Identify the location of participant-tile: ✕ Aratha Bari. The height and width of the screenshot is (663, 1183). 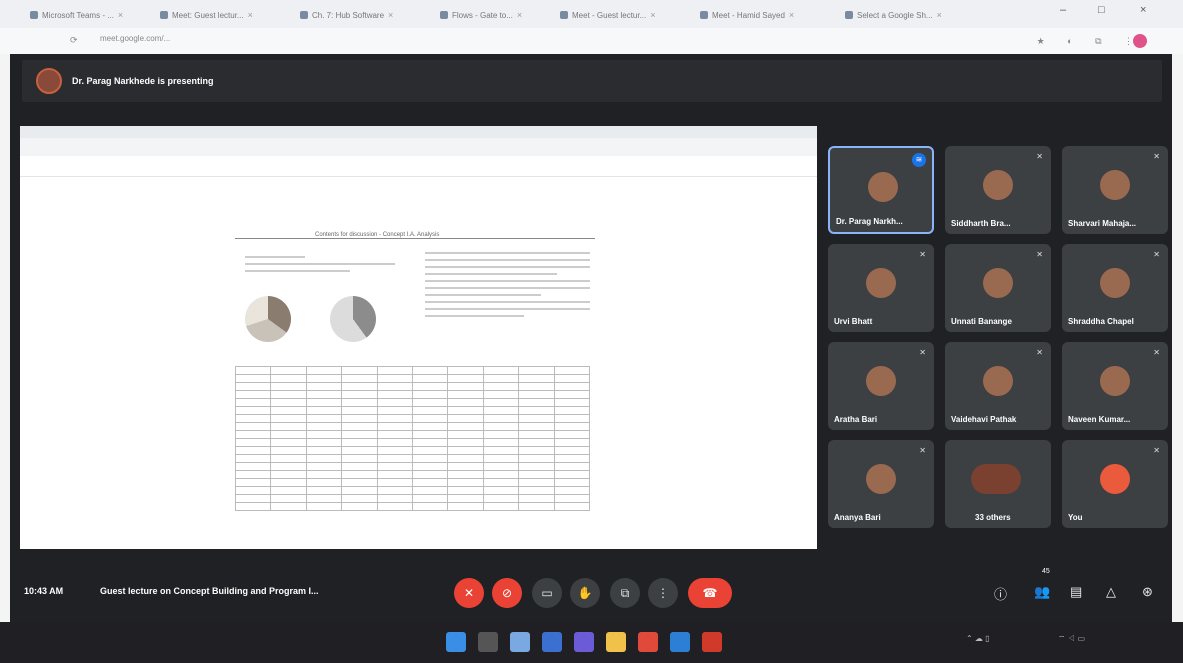
(881, 386).